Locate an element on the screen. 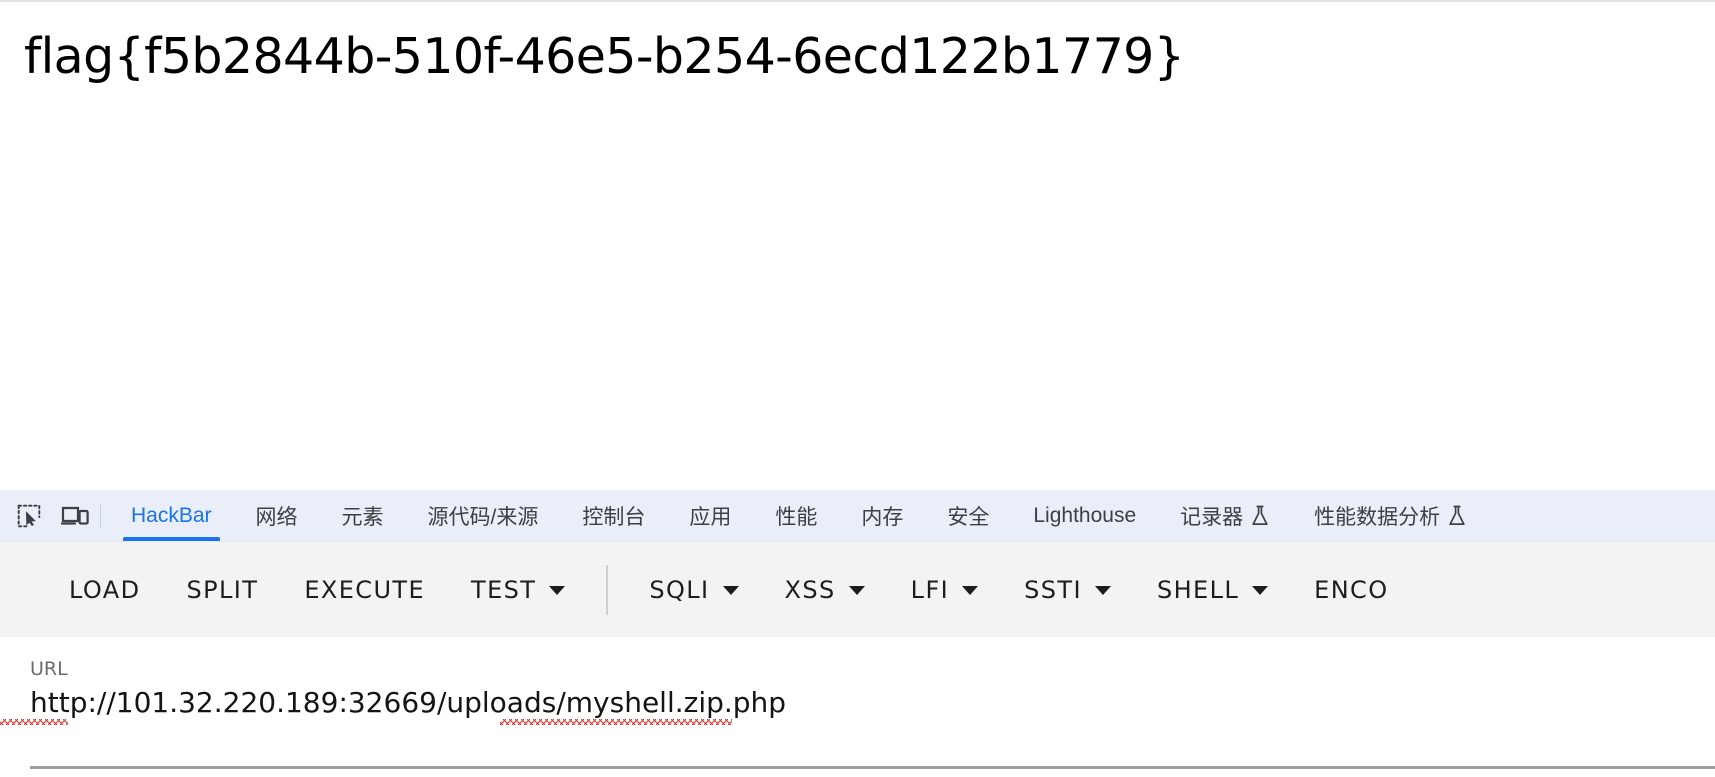 This screenshot has width=1715, height=777. lfi-dropdown-button: LFI is located at coordinates (944, 590).